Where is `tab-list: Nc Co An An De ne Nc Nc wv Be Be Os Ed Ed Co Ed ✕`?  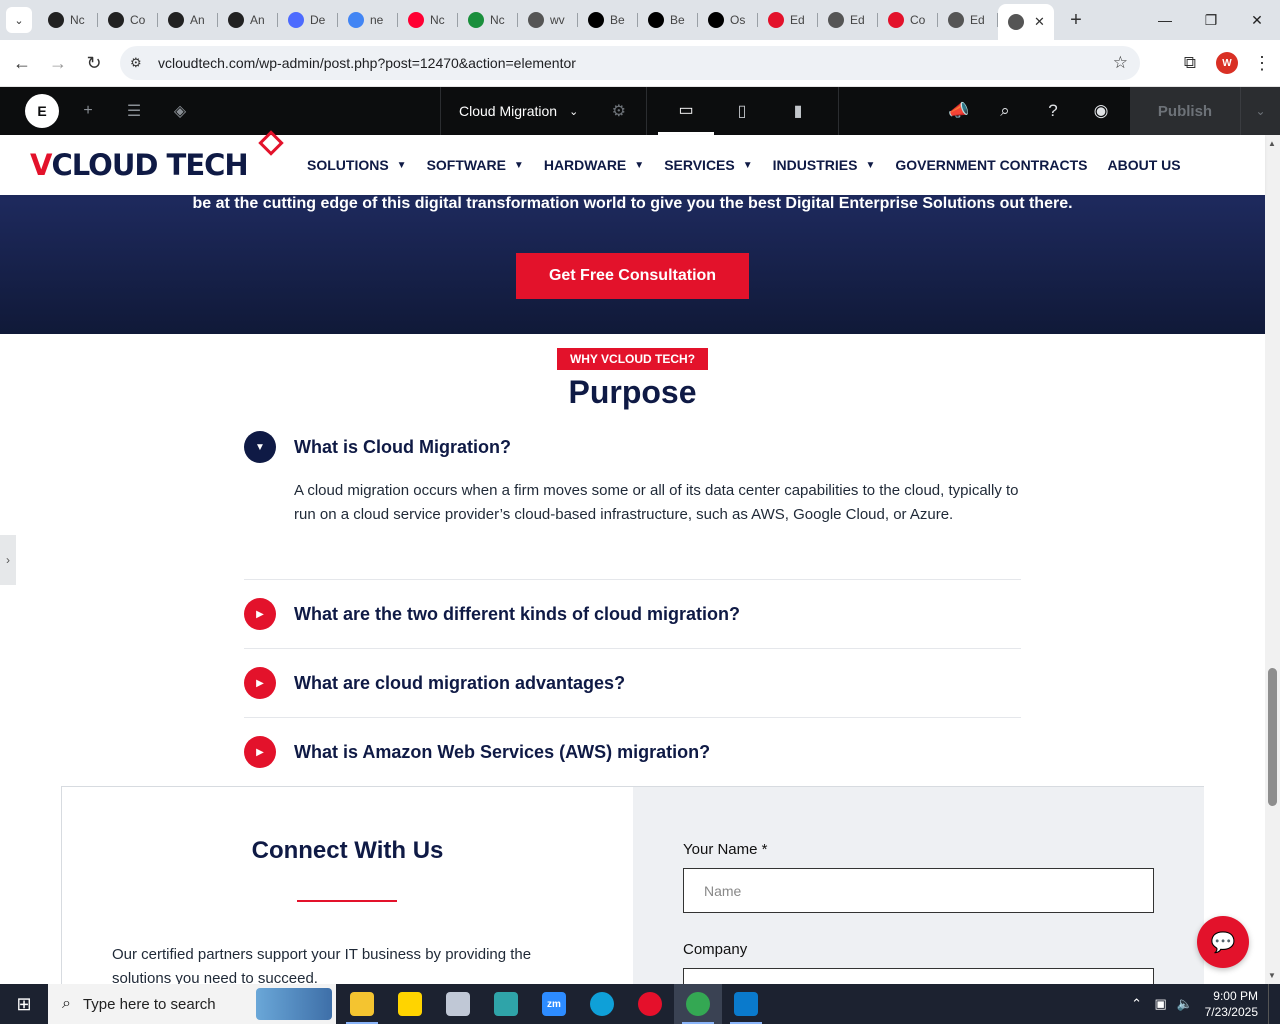
tab-list: Nc Co An An De ne Nc Nc wv Be Be Os Ed Ed Co Ed ✕ is located at coordinates (546, 20).